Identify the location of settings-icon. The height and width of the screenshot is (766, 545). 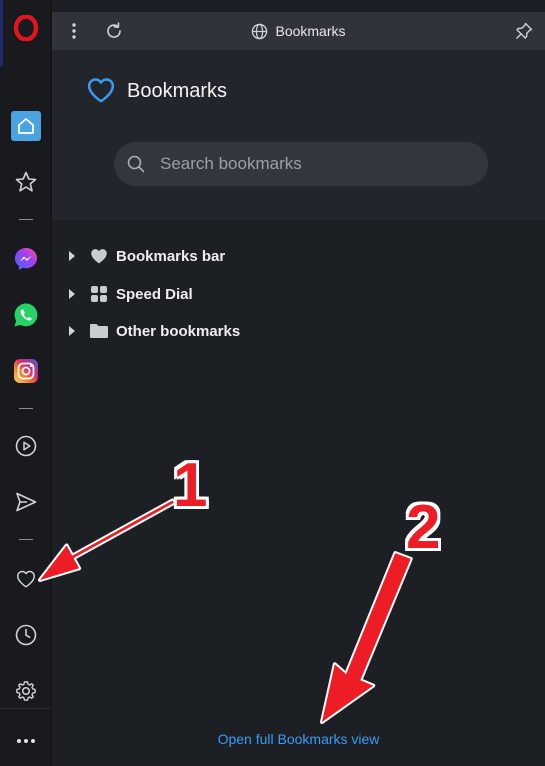
(25, 691).